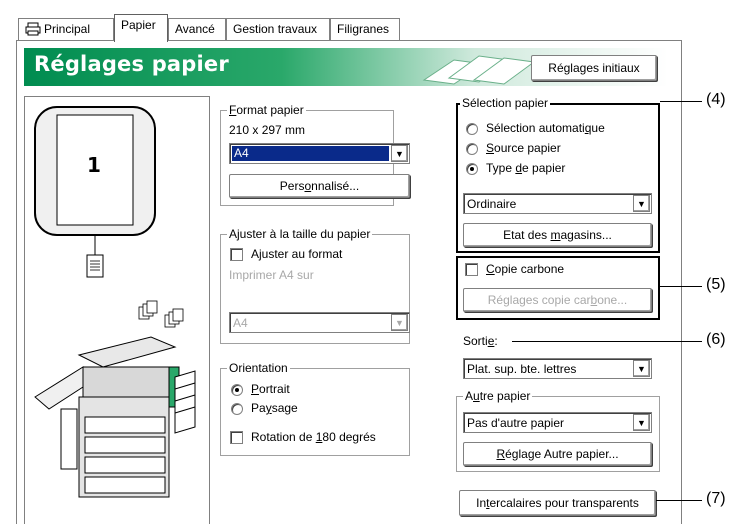  What do you see at coordinates (319, 322) in the screenshot?
I see `fit-size-select: A4 ▼` at bounding box center [319, 322].